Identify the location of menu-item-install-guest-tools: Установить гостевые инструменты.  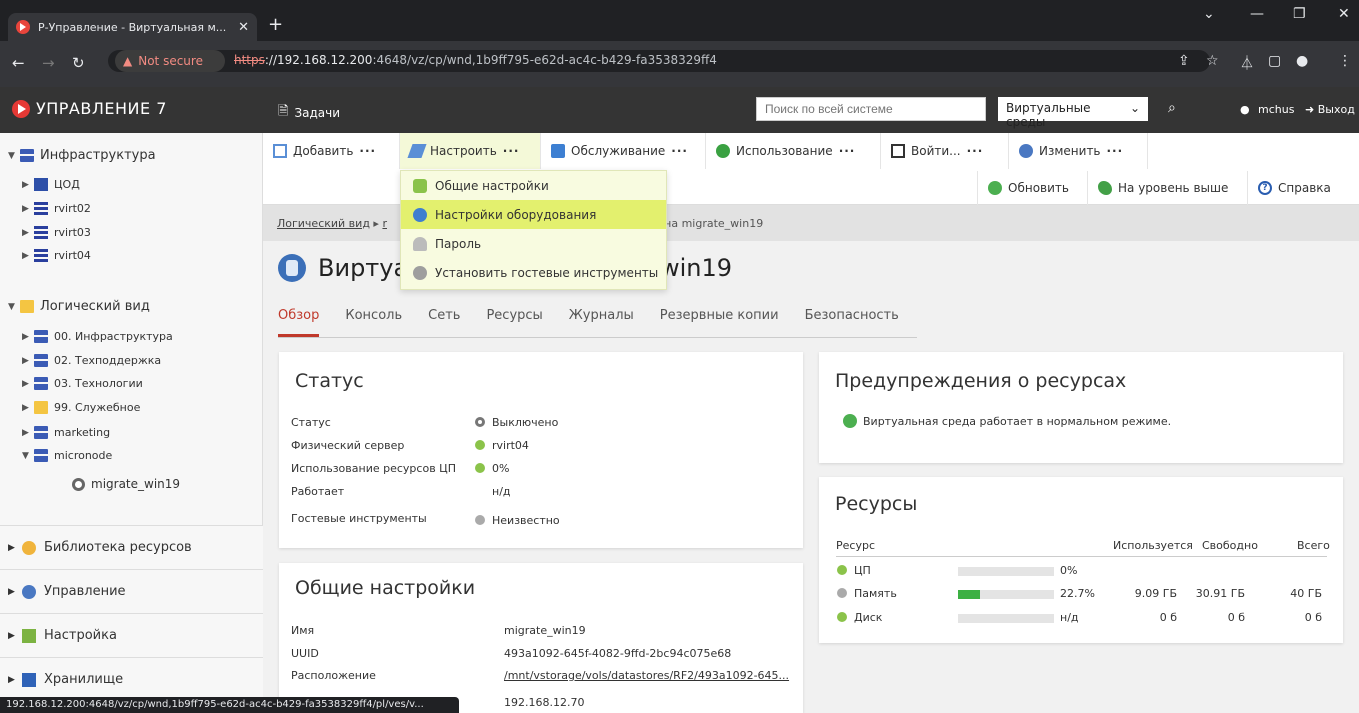
(533, 272).